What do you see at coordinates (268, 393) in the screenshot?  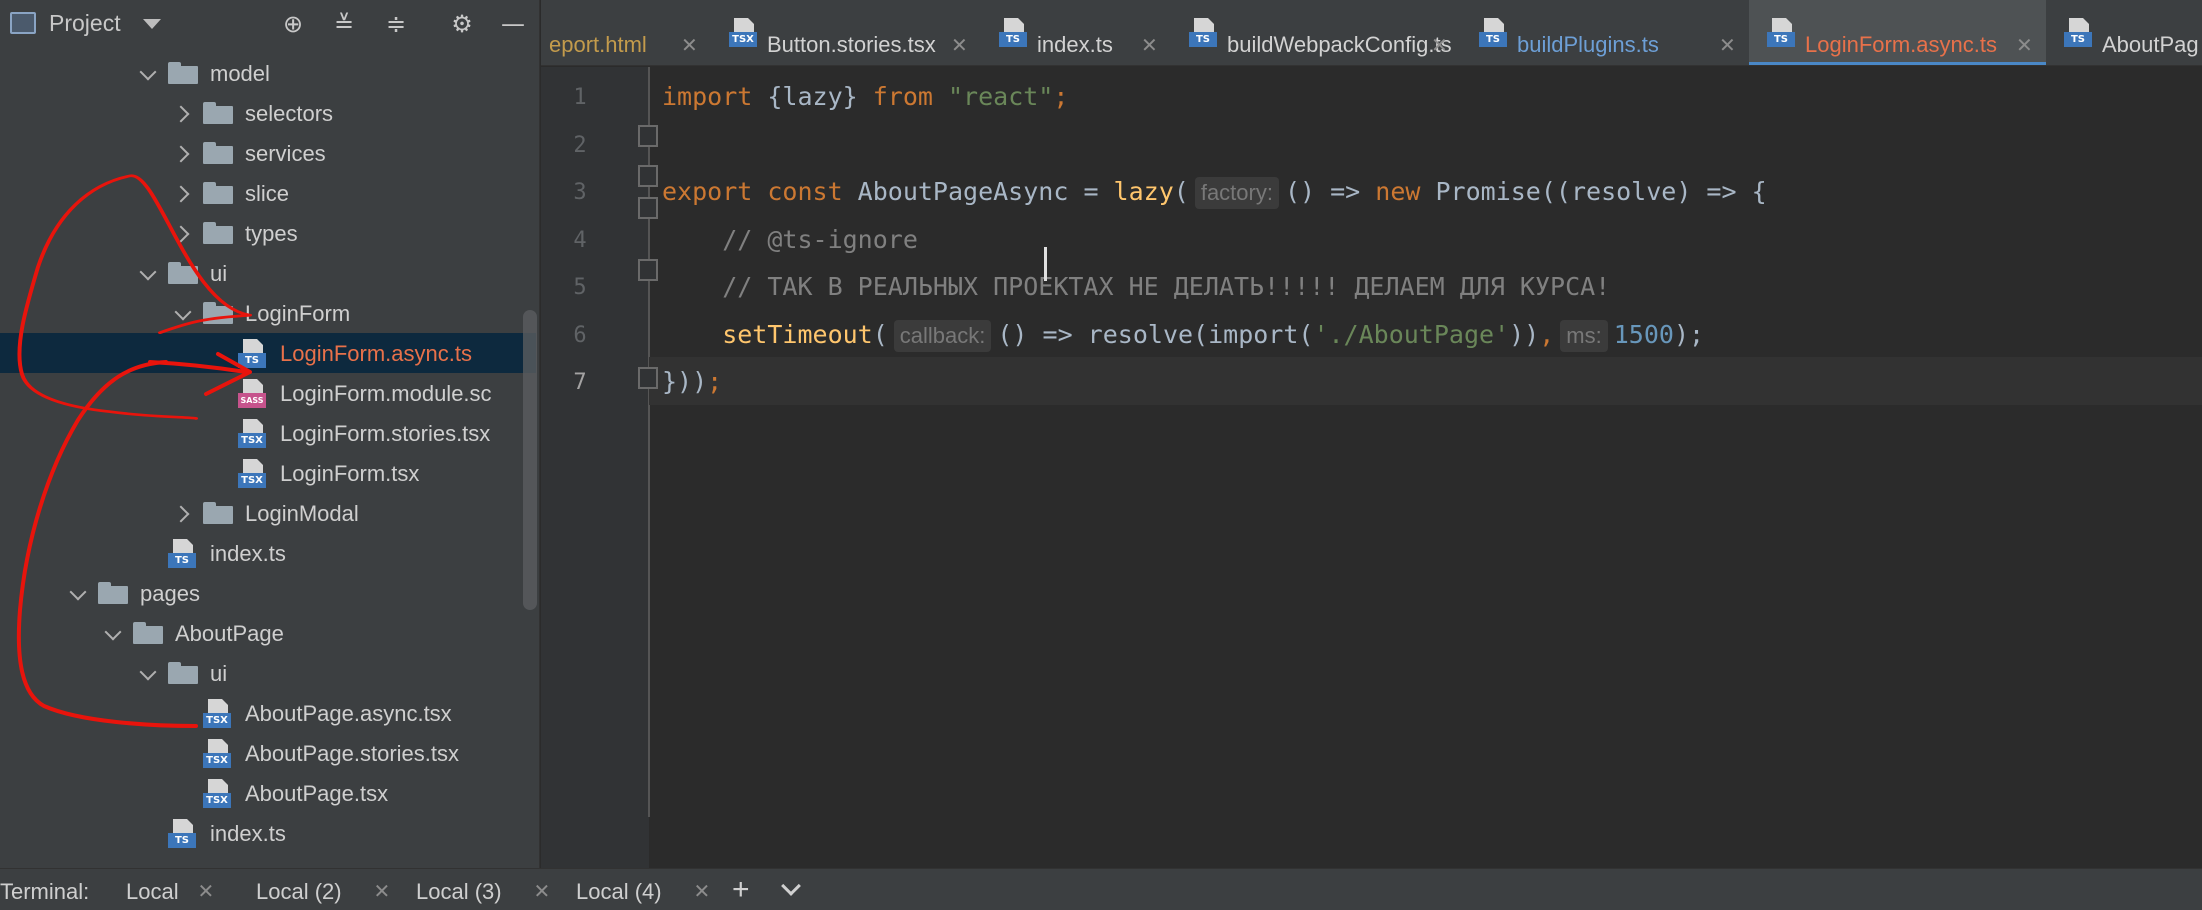 I see `tree-file-row: SASS LoginForm.module.sc` at bounding box center [268, 393].